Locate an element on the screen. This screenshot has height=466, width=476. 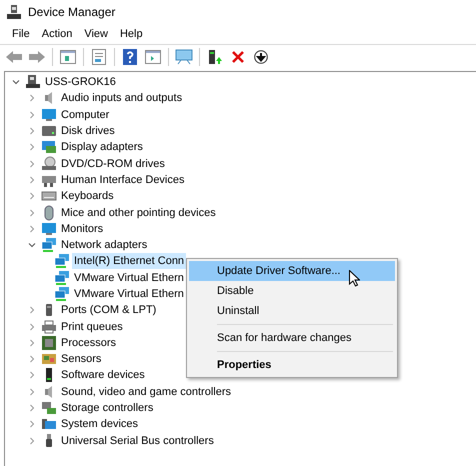
menu-item: Properties is located at coordinates (292, 361).